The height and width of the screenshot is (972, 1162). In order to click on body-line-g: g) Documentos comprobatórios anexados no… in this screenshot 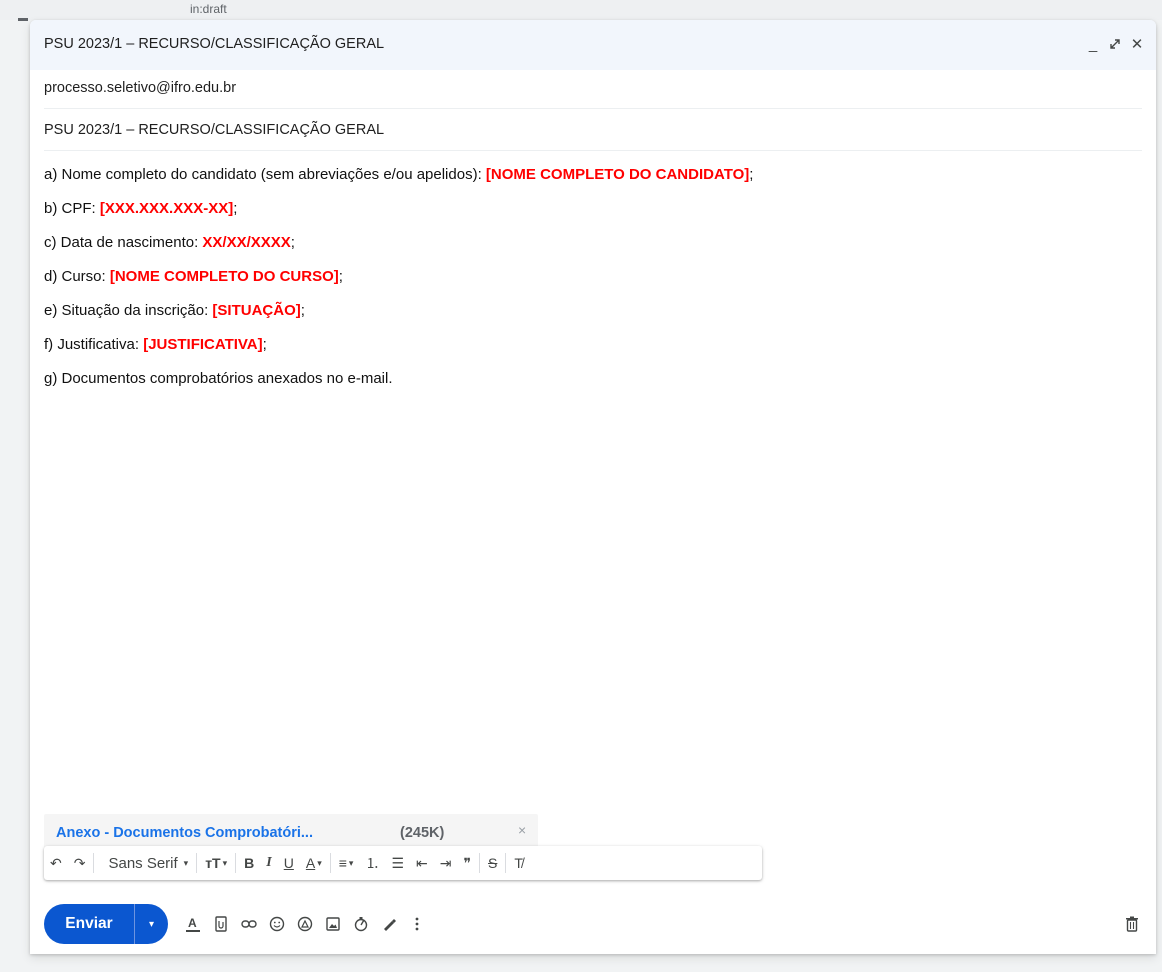, I will do `click(218, 378)`.